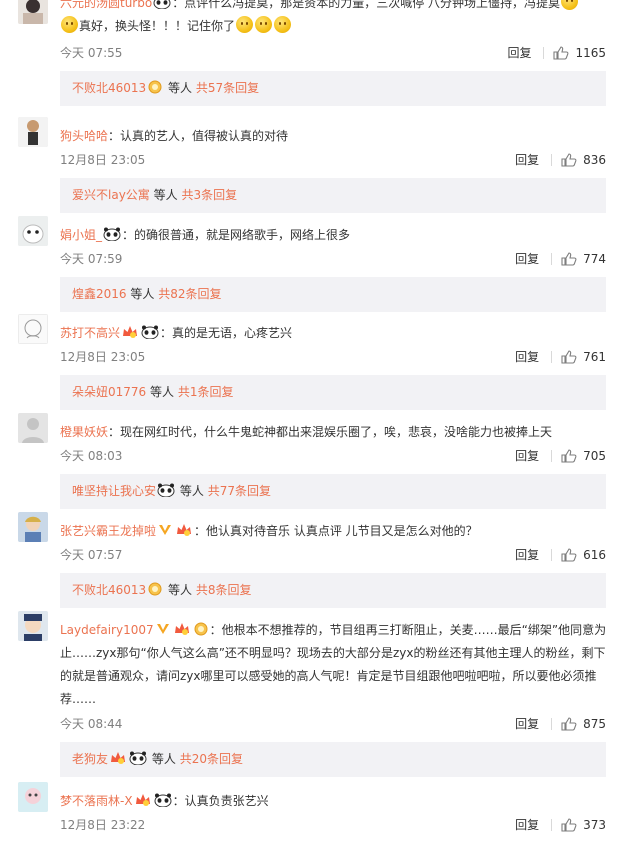 The width and height of the screenshot is (623, 842). Describe the element at coordinates (333, 88) in the screenshot. I see `replies-summary: 不败北46013 等人 共57条回复` at that location.